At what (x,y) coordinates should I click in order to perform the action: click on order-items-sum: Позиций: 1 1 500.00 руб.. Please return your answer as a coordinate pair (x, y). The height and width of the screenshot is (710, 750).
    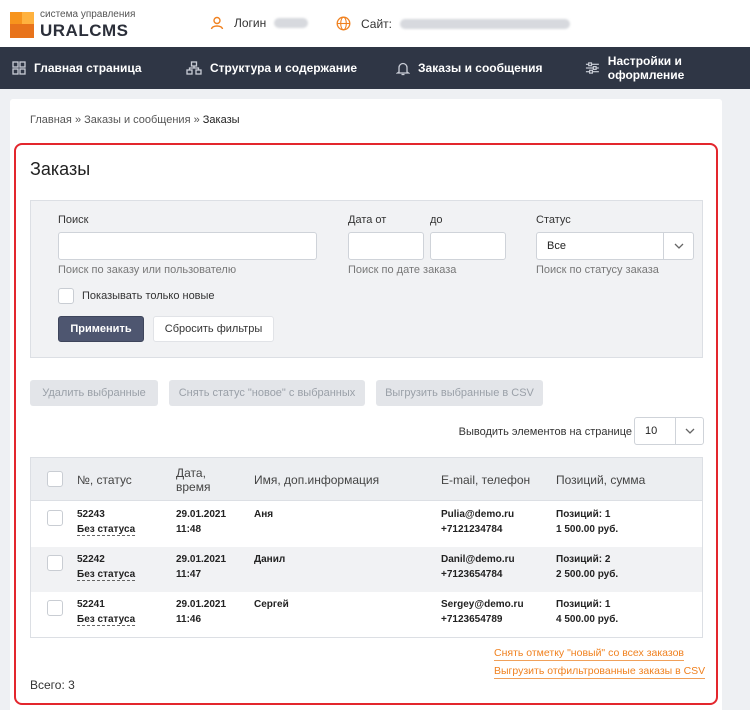
    Looking at the image, I should click on (587, 522).